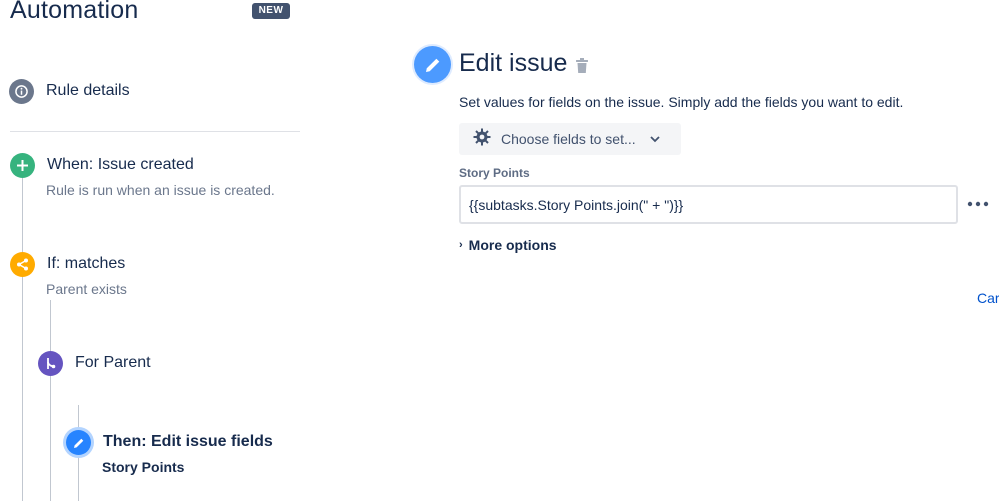 The width and height of the screenshot is (999, 501). Describe the element at coordinates (120, 165) in the screenshot. I see `trigger-title: When: Issue created` at that location.